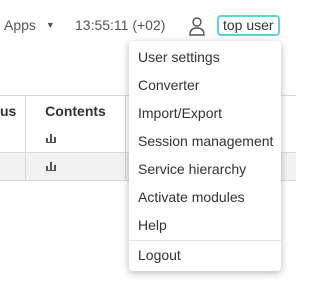 The width and height of the screenshot is (320, 286). Describe the element at coordinates (248, 25) in the screenshot. I see `user-menu-button: top user` at that location.